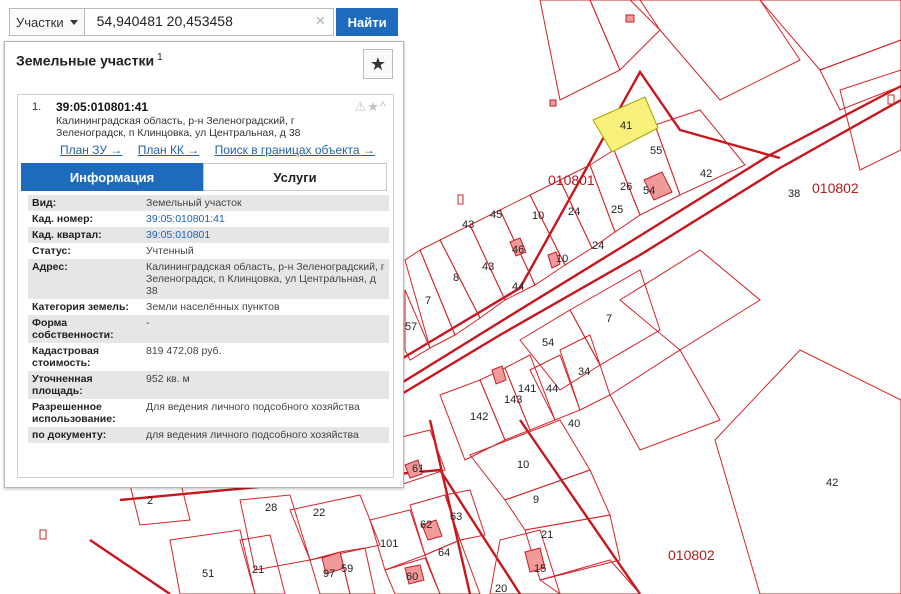  Describe the element at coordinates (39, 22) in the screenshot. I see `search-type-label: Участки` at that location.